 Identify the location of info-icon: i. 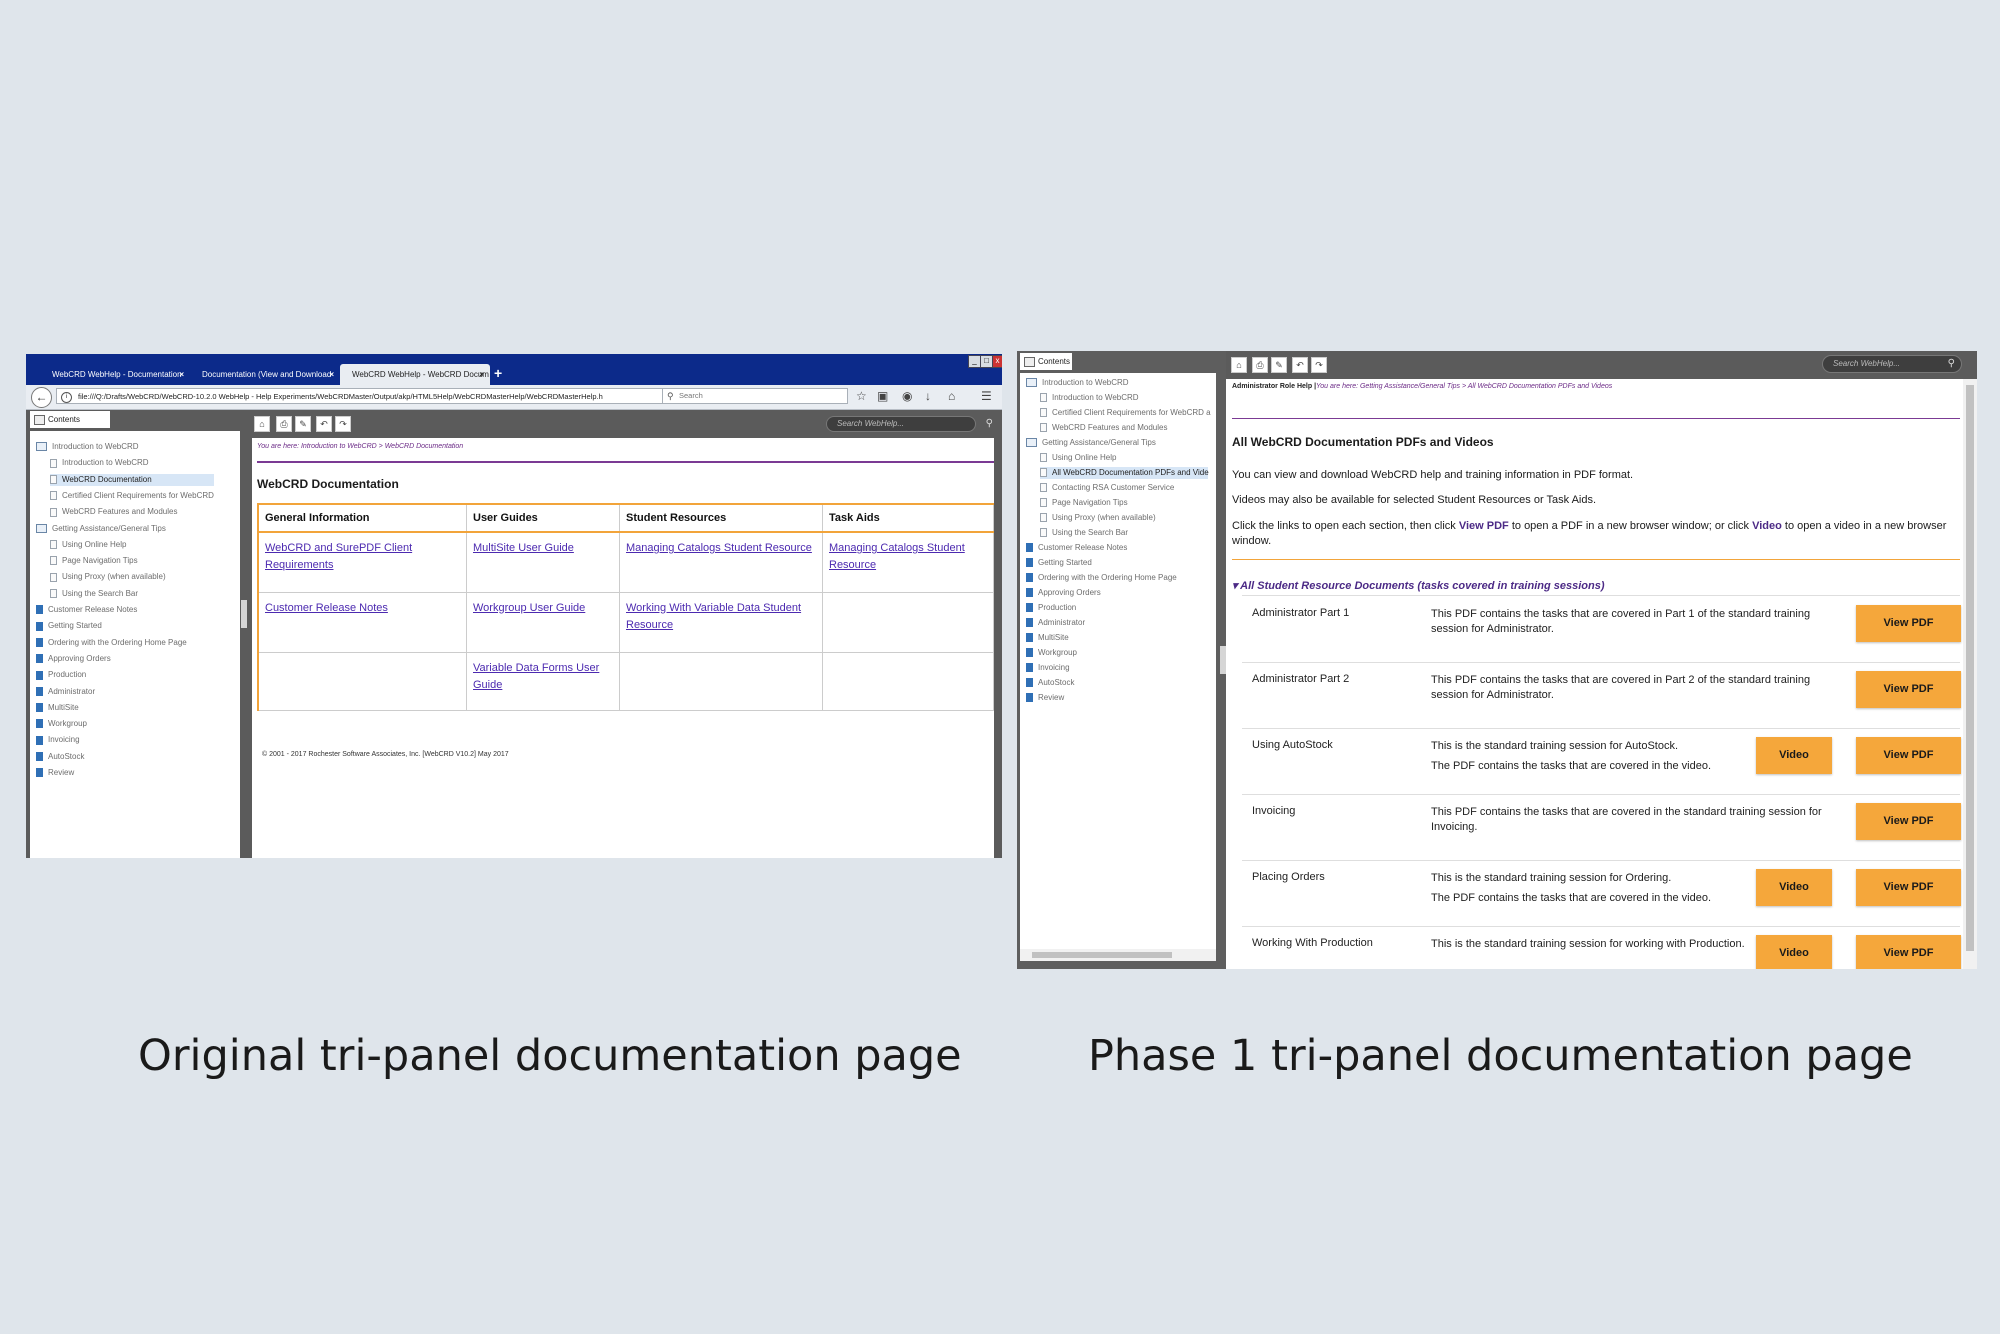
(66, 397).